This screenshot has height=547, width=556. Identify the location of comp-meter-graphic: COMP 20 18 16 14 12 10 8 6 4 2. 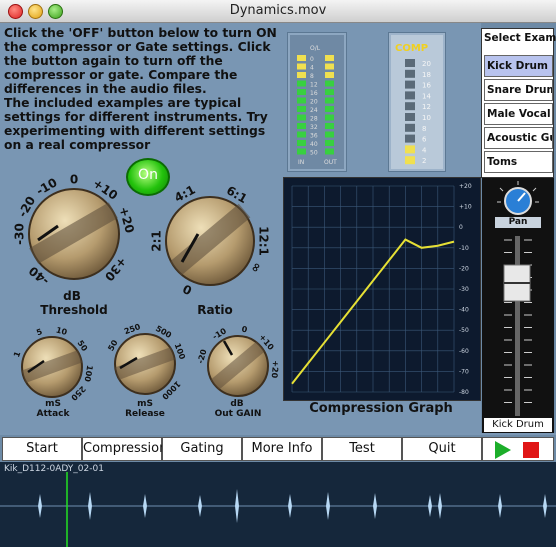
(417, 102).